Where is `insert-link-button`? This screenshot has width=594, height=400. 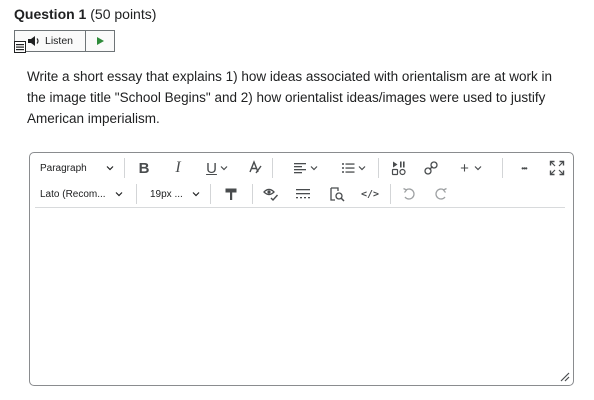 insert-link-button is located at coordinates (431, 168).